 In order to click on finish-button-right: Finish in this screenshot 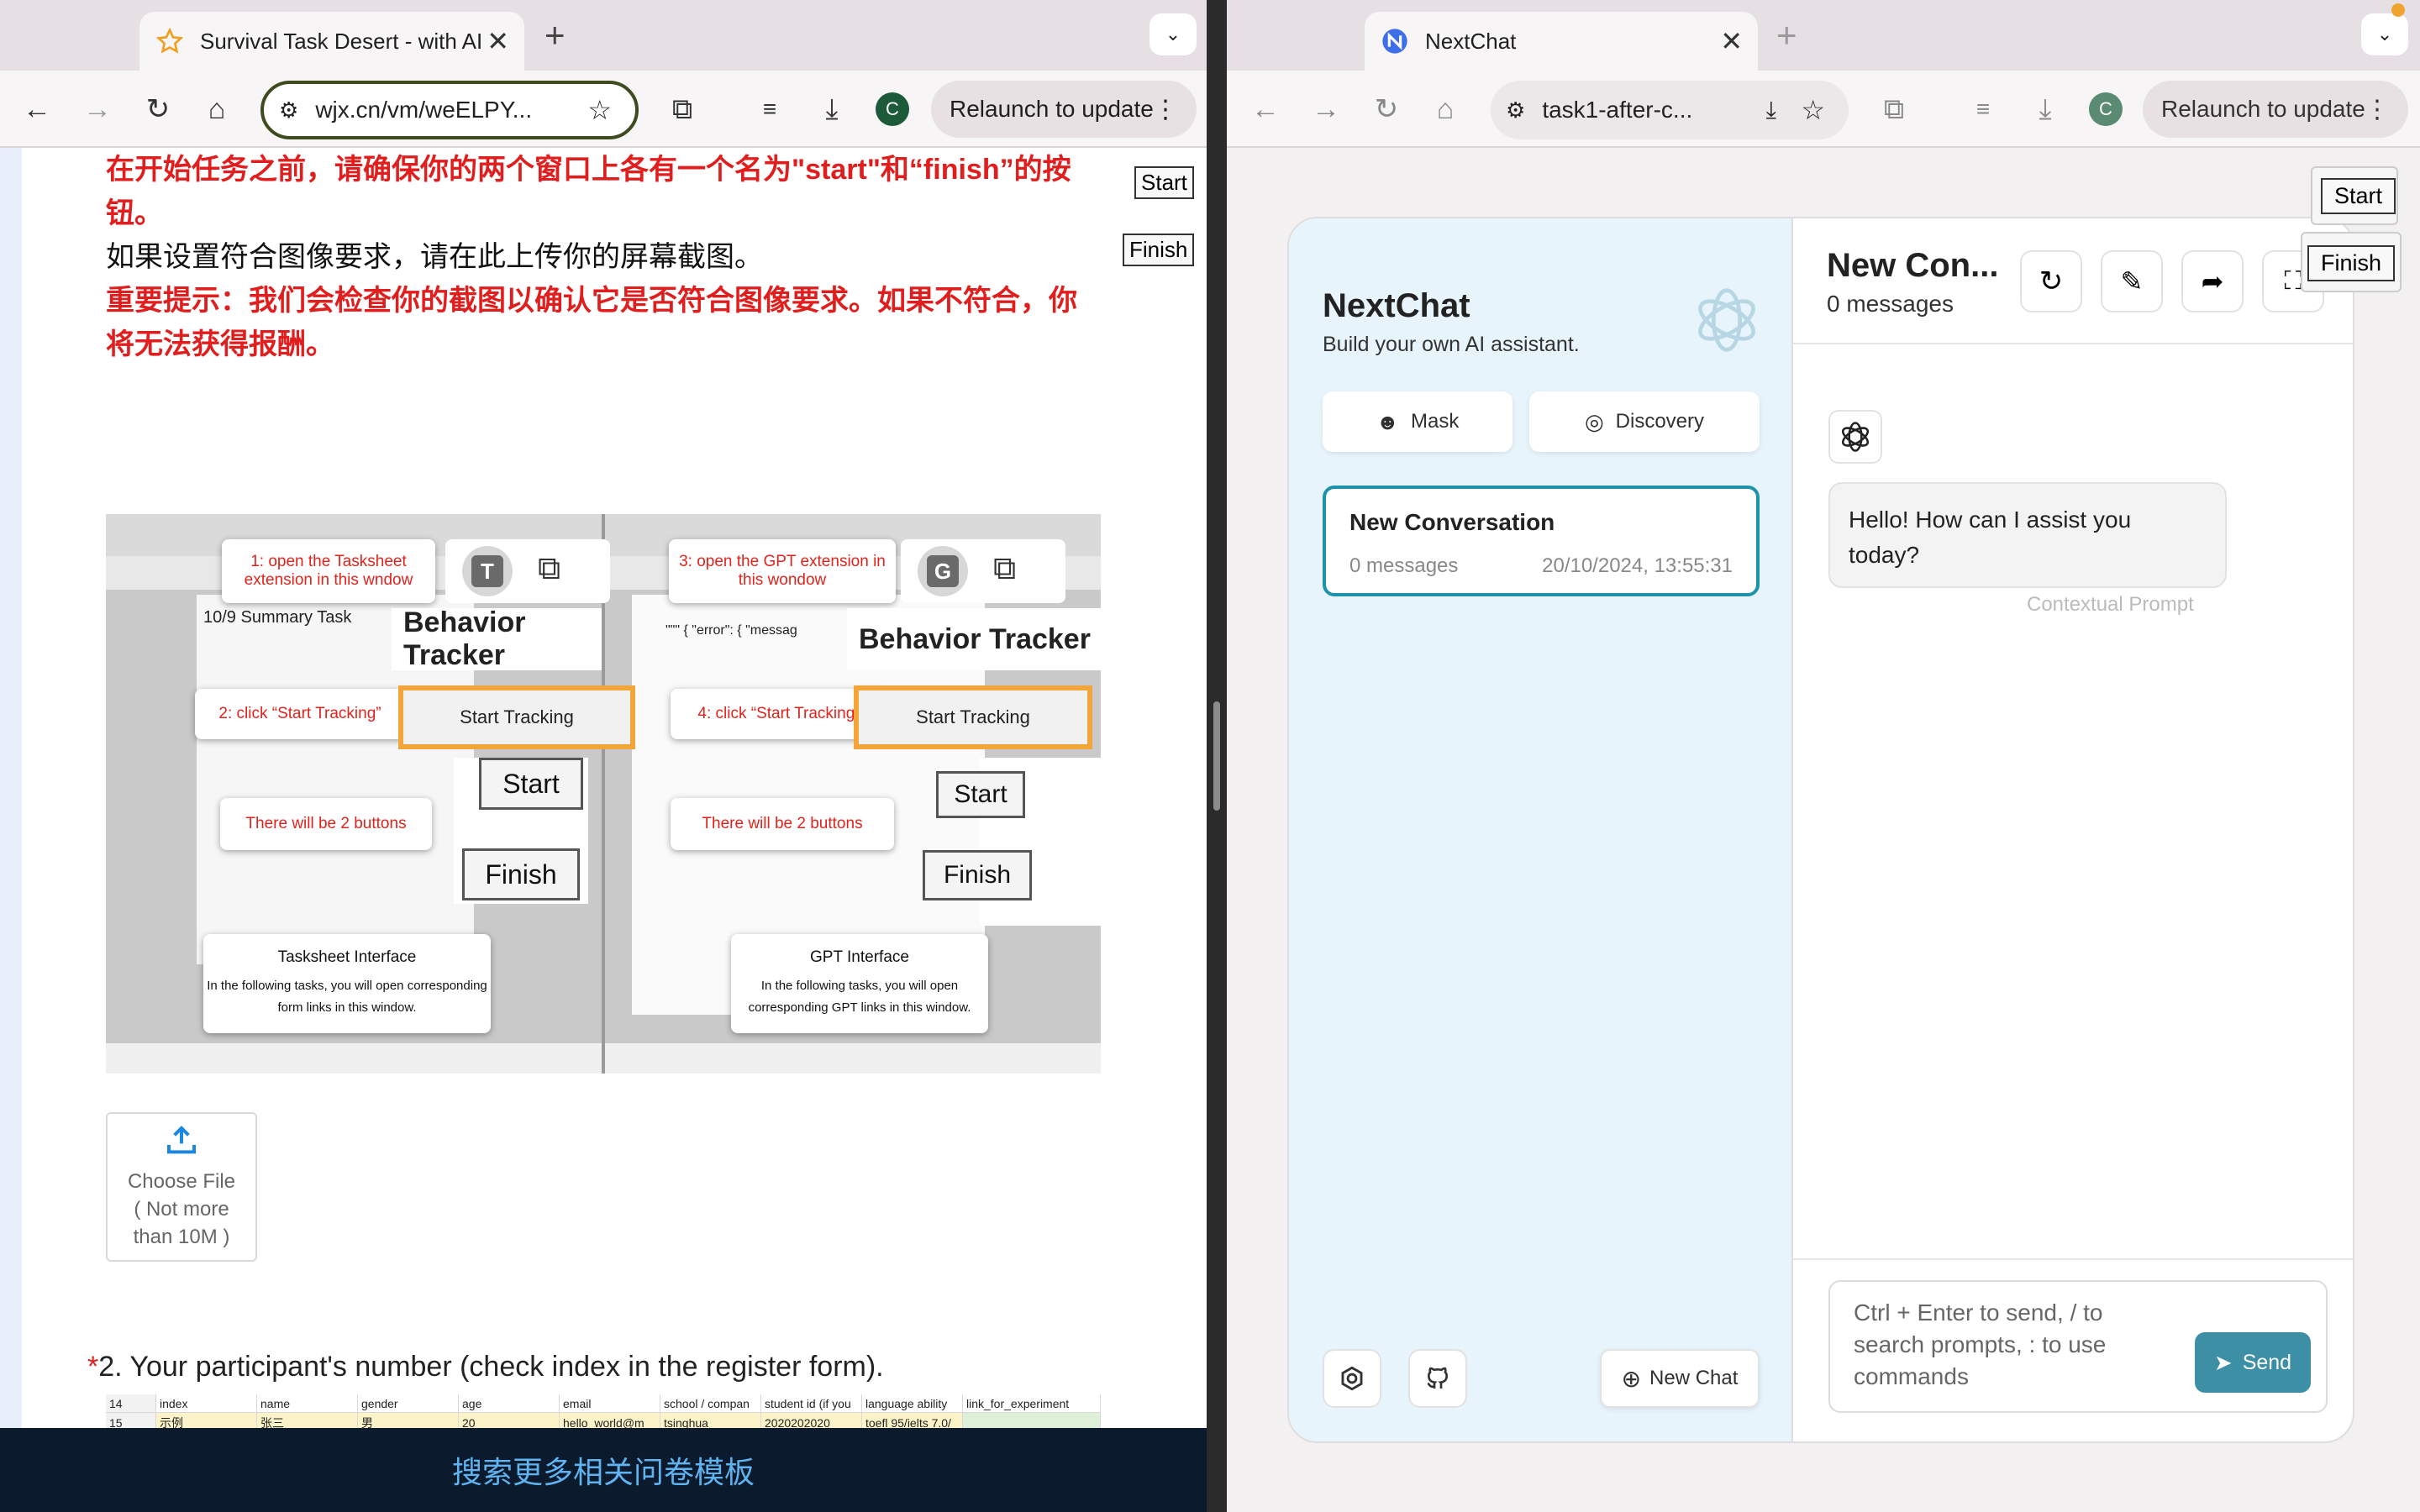, I will do `click(2351, 263)`.